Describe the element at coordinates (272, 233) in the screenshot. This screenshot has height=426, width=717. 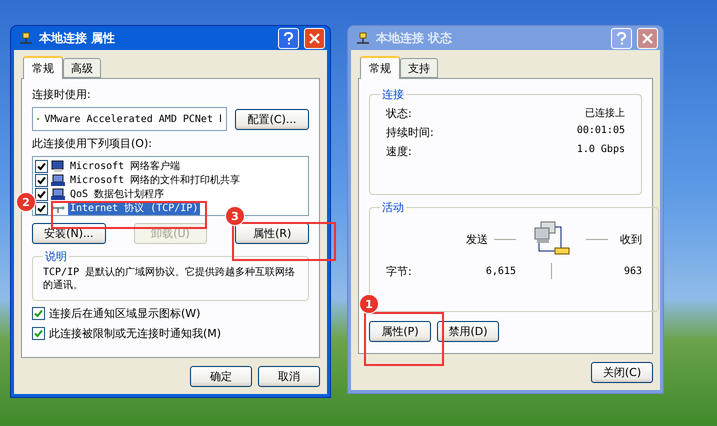
I see `item-button: 属性(R)` at that location.